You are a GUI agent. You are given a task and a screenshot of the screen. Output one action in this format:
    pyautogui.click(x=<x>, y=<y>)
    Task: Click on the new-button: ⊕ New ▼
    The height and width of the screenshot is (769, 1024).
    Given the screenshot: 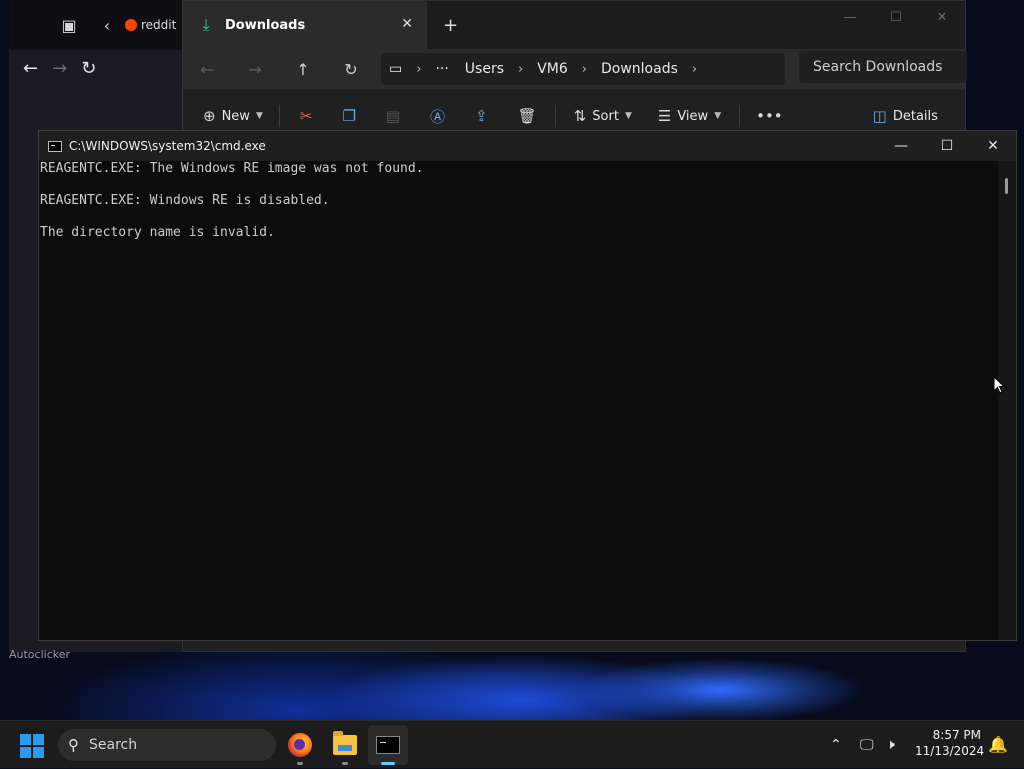 What is the action you would take?
    pyautogui.click(x=233, y=116)
    